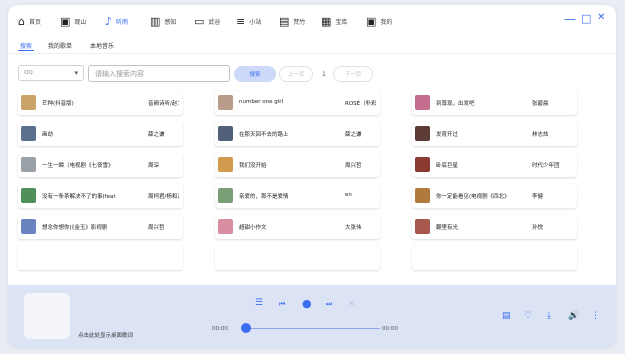  What do you see at coordinates (299, 22) in the screenshot?
I see `nav-item-label: 梵竹` at bounding box center [299, 22].